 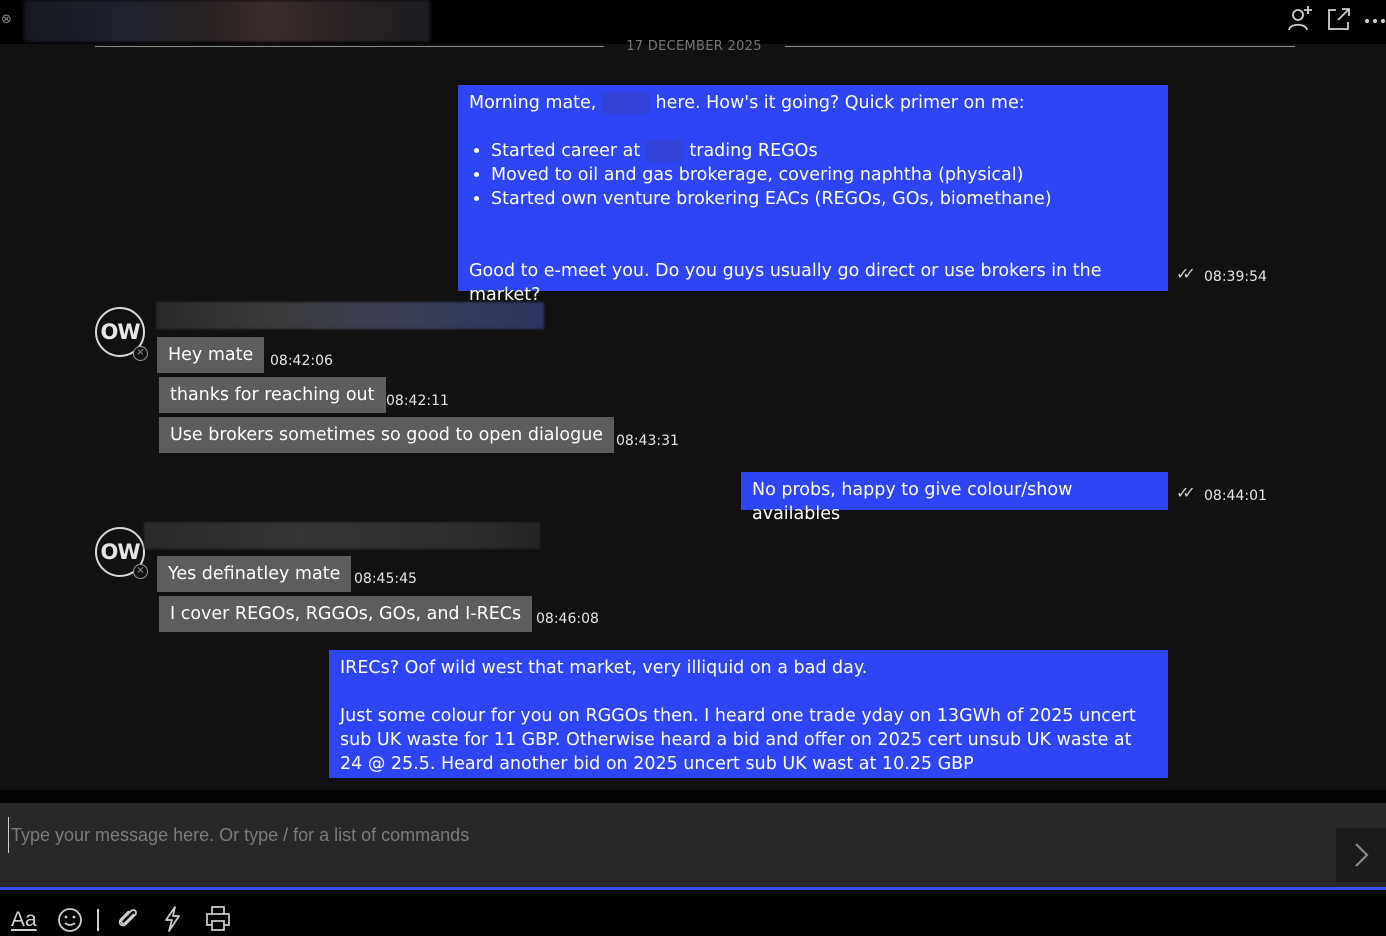 What do you see at coordinates (647, 441) in the screenshot?
I see `message-timestamp: 08:43:31` at bounding box center [647, 441].